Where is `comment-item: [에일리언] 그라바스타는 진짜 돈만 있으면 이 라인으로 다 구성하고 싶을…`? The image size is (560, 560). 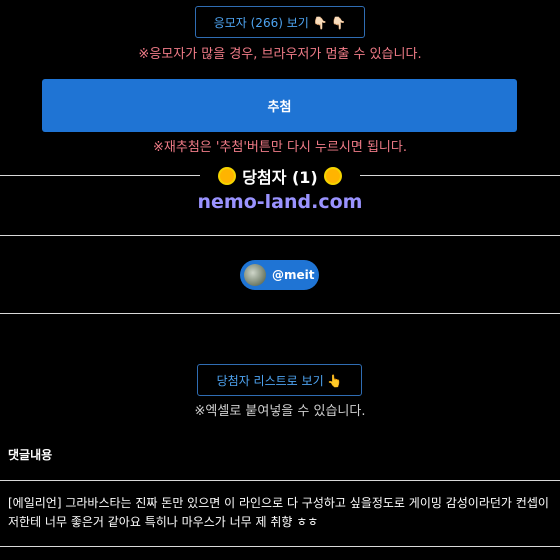 comment-item: [에일리언] 그라바스타는 진짜 돈만 있으면 이 라인으로 다 구성하고 싶을… is located at coordinates (278, 512).